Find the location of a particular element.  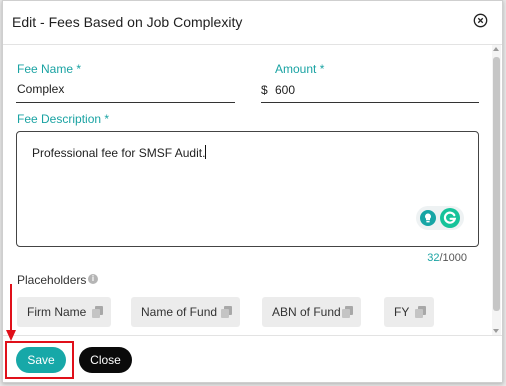

character-counter: 32/1000 is located at coordinates (447, 258).